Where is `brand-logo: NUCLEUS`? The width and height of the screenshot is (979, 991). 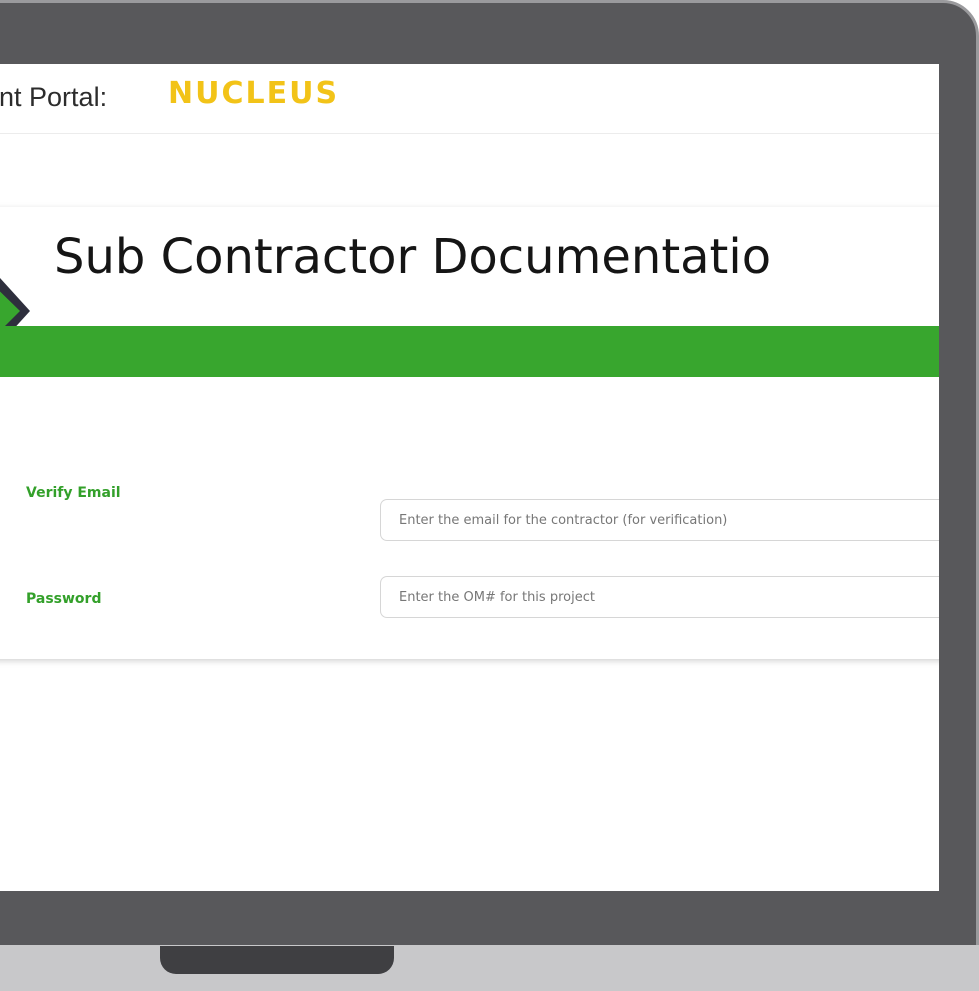
brand-logo: NUCLEUS is located at coordinates (254, 93).